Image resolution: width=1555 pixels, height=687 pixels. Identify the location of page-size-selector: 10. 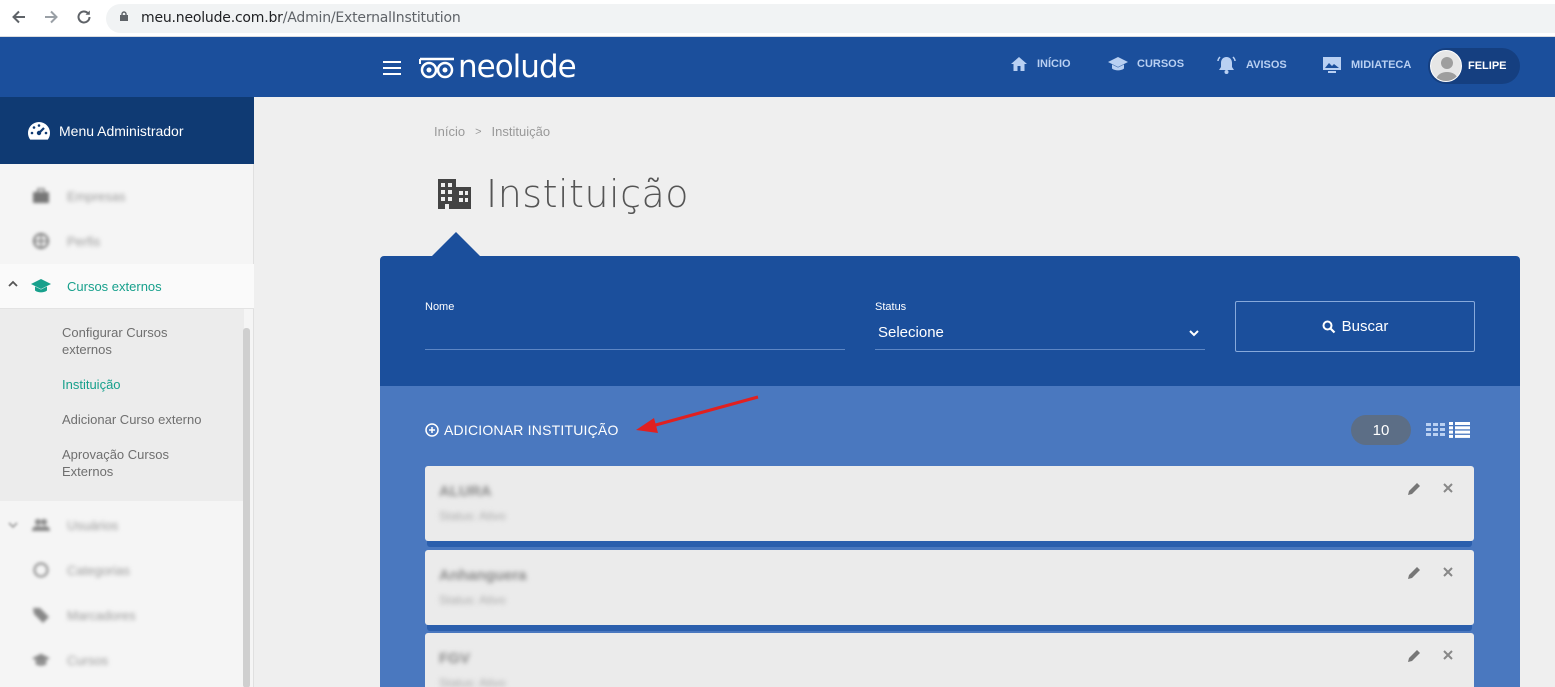
(1381, 430).